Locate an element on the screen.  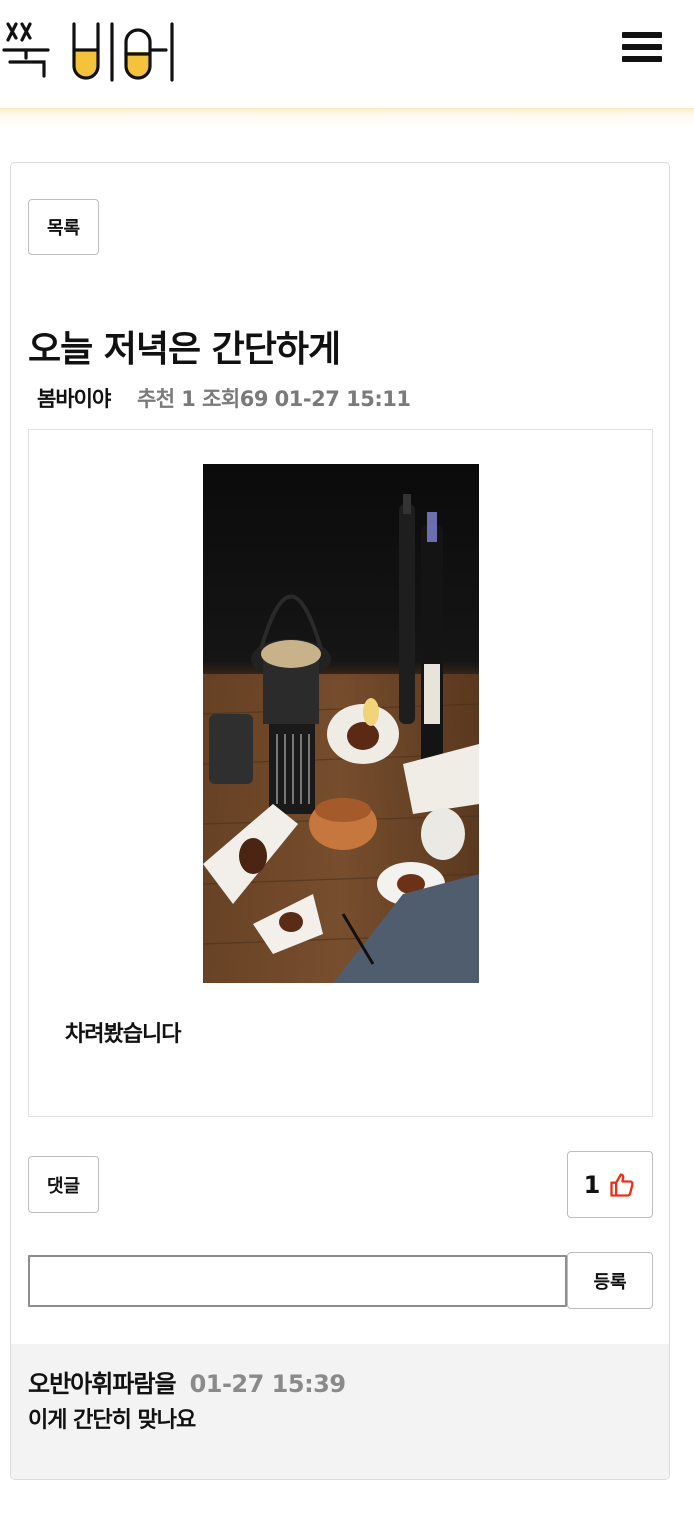
post-author: 봄바이야 is located at coordinates (74, 399).